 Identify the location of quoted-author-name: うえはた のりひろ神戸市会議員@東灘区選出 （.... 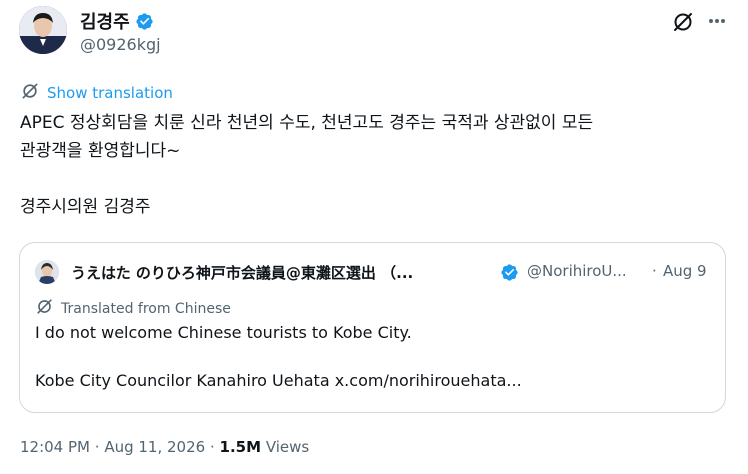
(242, 272).